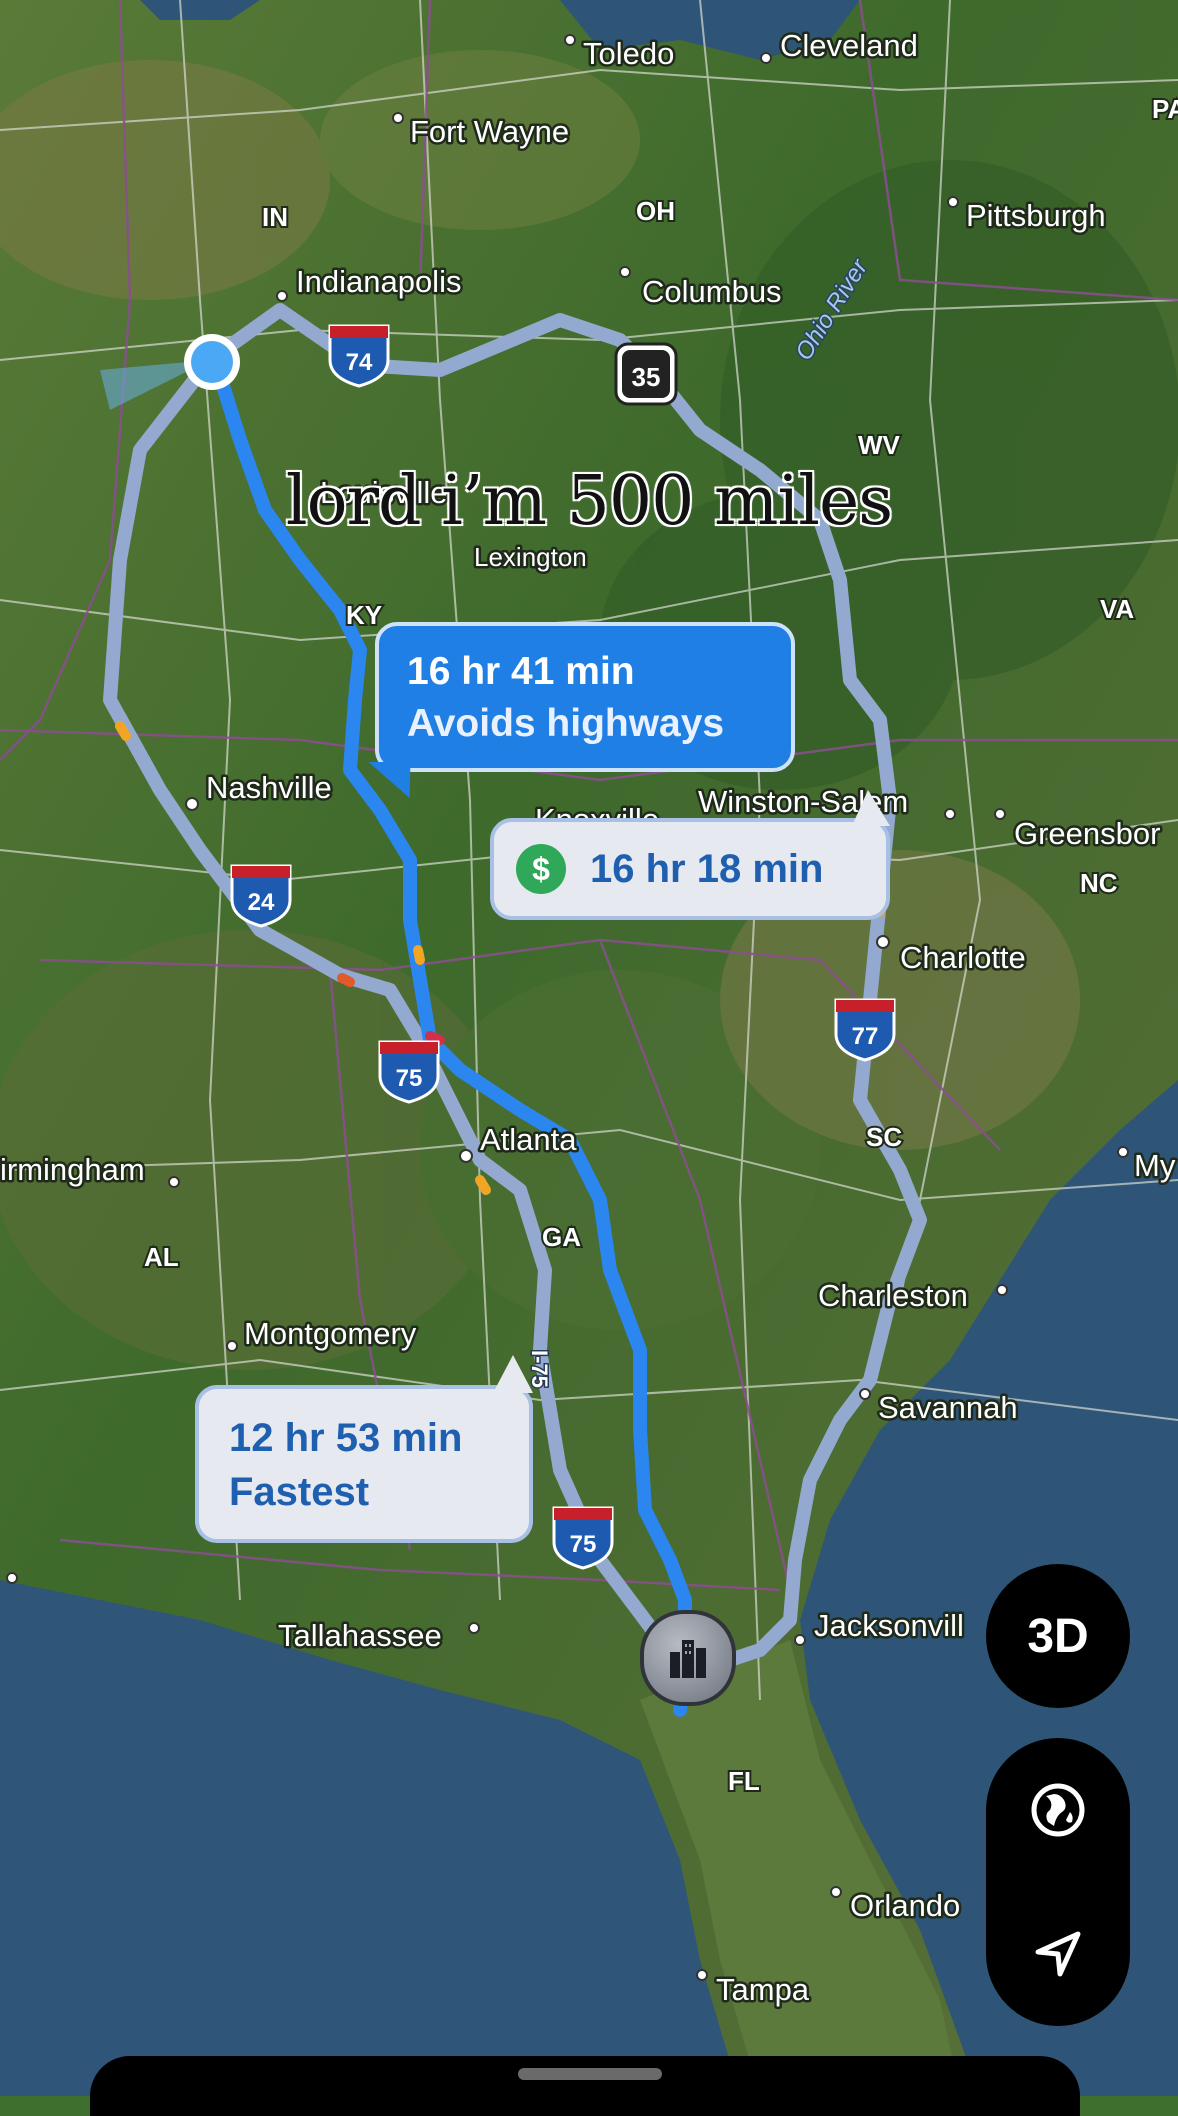 The height and width of the screenshot is (2116, 1178). Describe the element at coordinates (359, 362) in the screenshot. I see `svg-text: 74` at that location.